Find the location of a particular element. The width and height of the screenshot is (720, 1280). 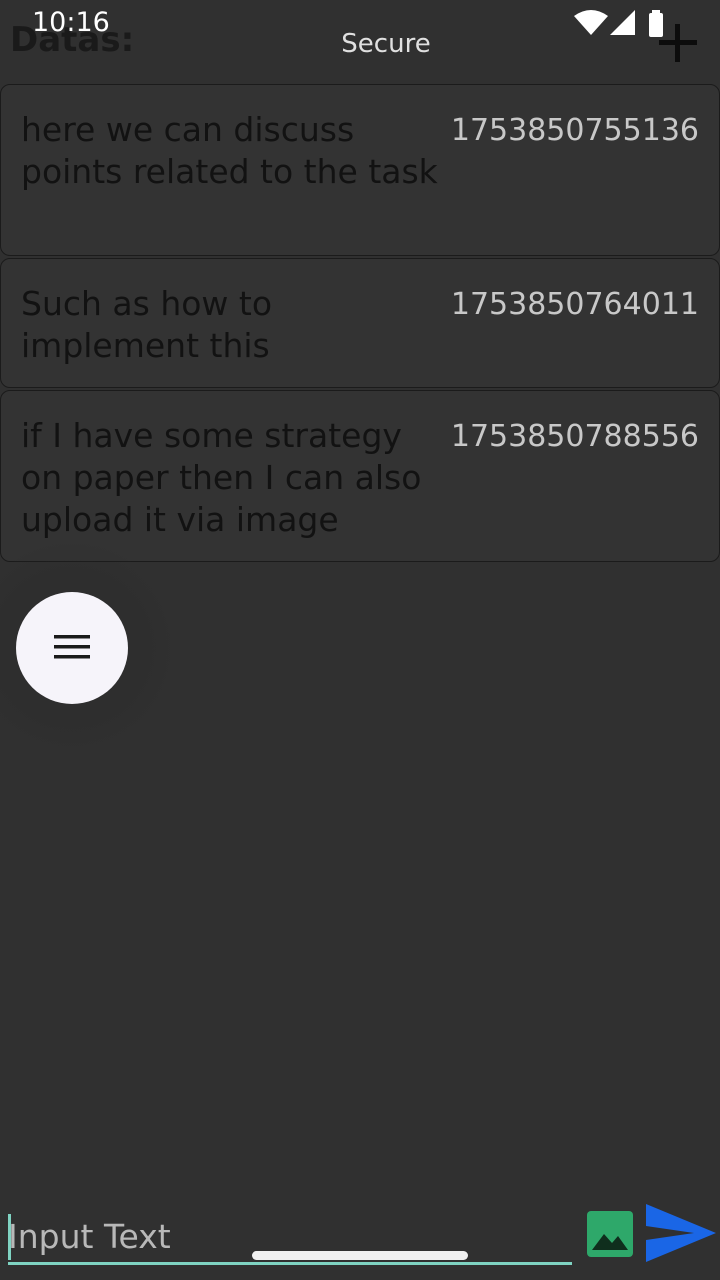

wifi-icon is located at coordinates (591, 22).